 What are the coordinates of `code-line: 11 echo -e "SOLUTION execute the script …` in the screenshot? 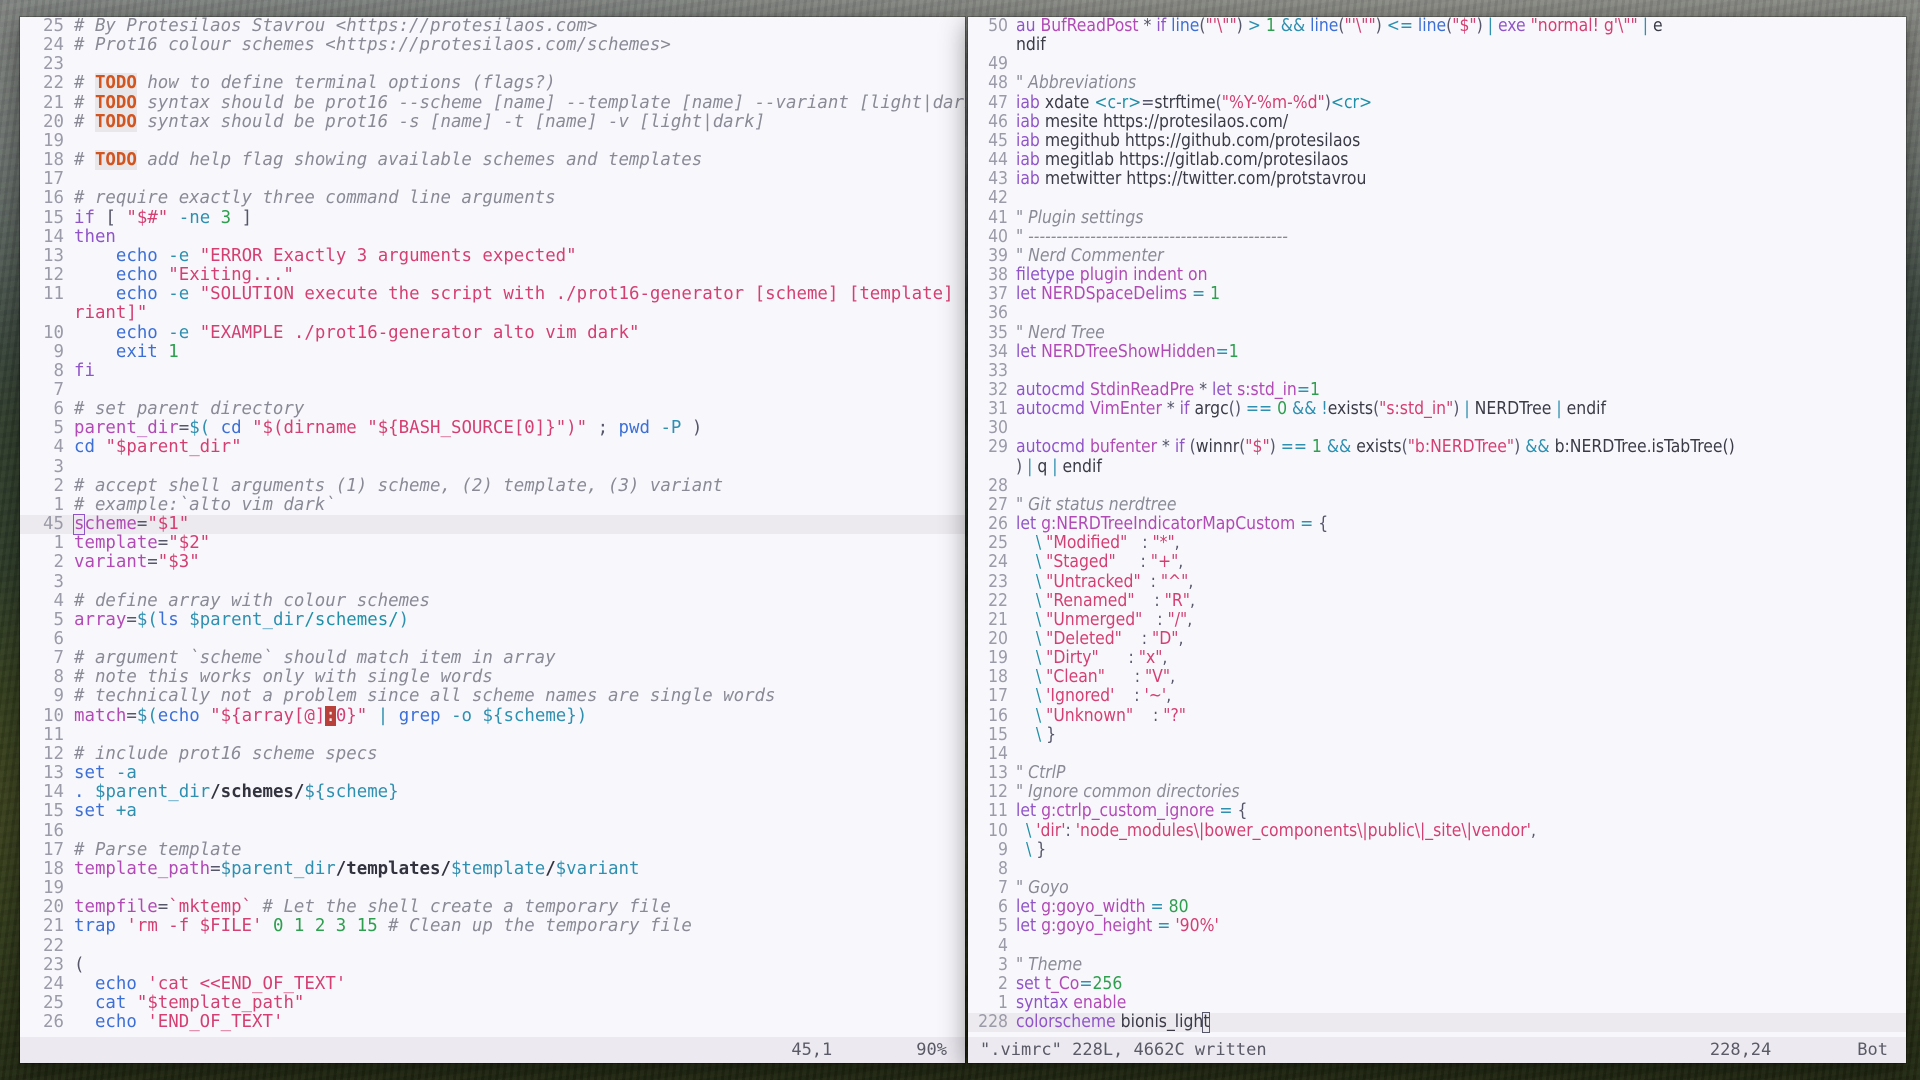 It's located at (492, 294).